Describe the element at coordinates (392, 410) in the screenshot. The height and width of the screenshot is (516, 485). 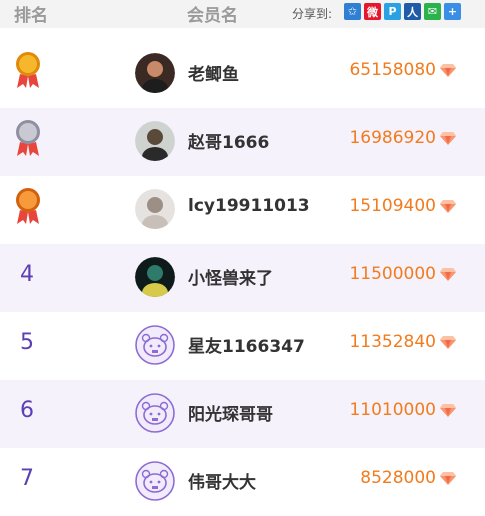
I see `score-value: 11010000` at that location.